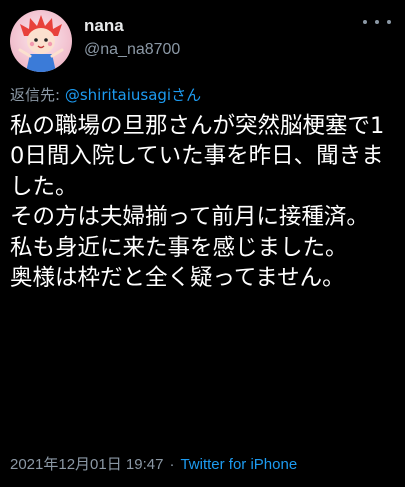  What do you see at coordinates (186, 95) in the screenshot?
I see `reply-to-suffix: さん` at bounding box center [186, 95].